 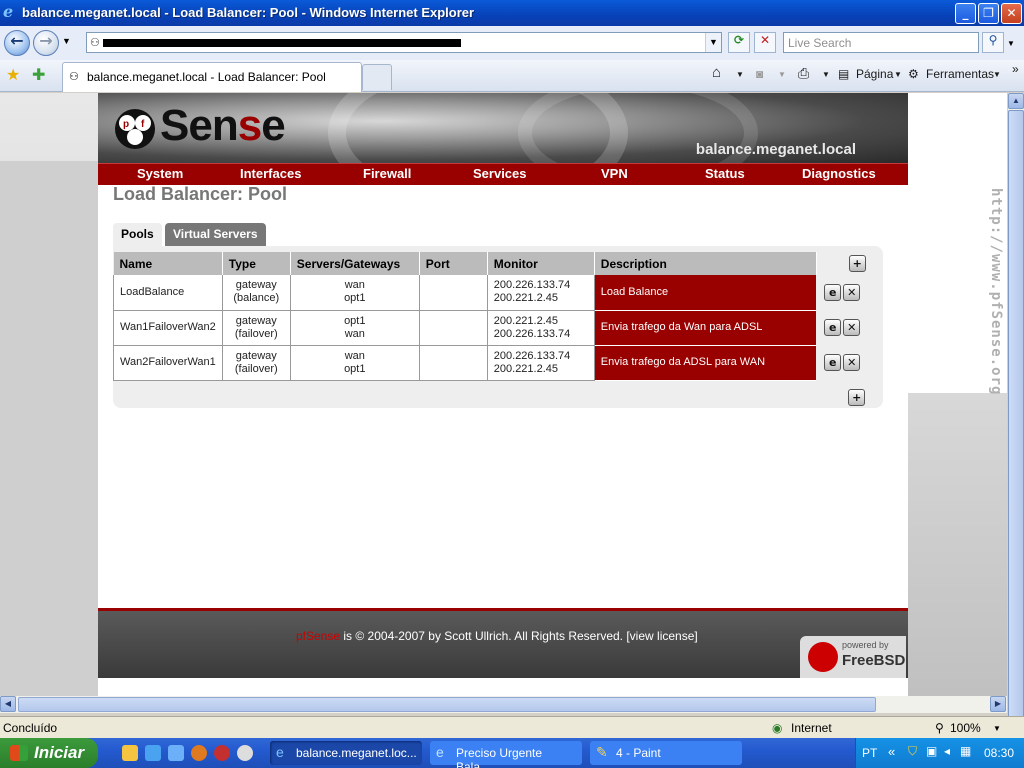 I want to click on forward-button: →, so click(x=46, y=43).